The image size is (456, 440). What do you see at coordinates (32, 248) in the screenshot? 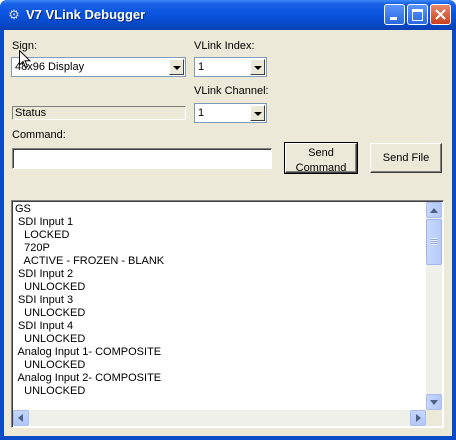
I see `output-line: 720P` at bounding box center [32, 248].